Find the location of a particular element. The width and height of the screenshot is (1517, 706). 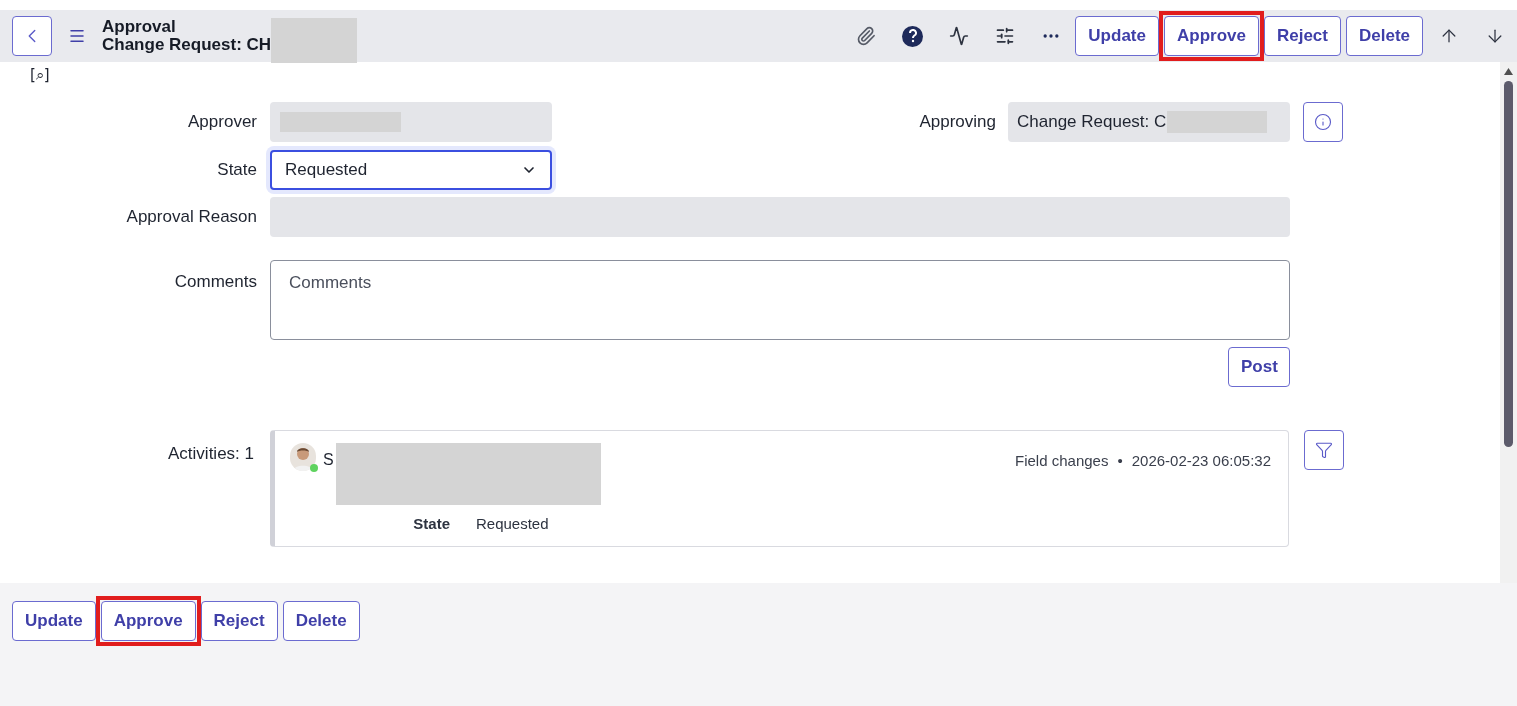

back-button is located at coordinates (32, 36).